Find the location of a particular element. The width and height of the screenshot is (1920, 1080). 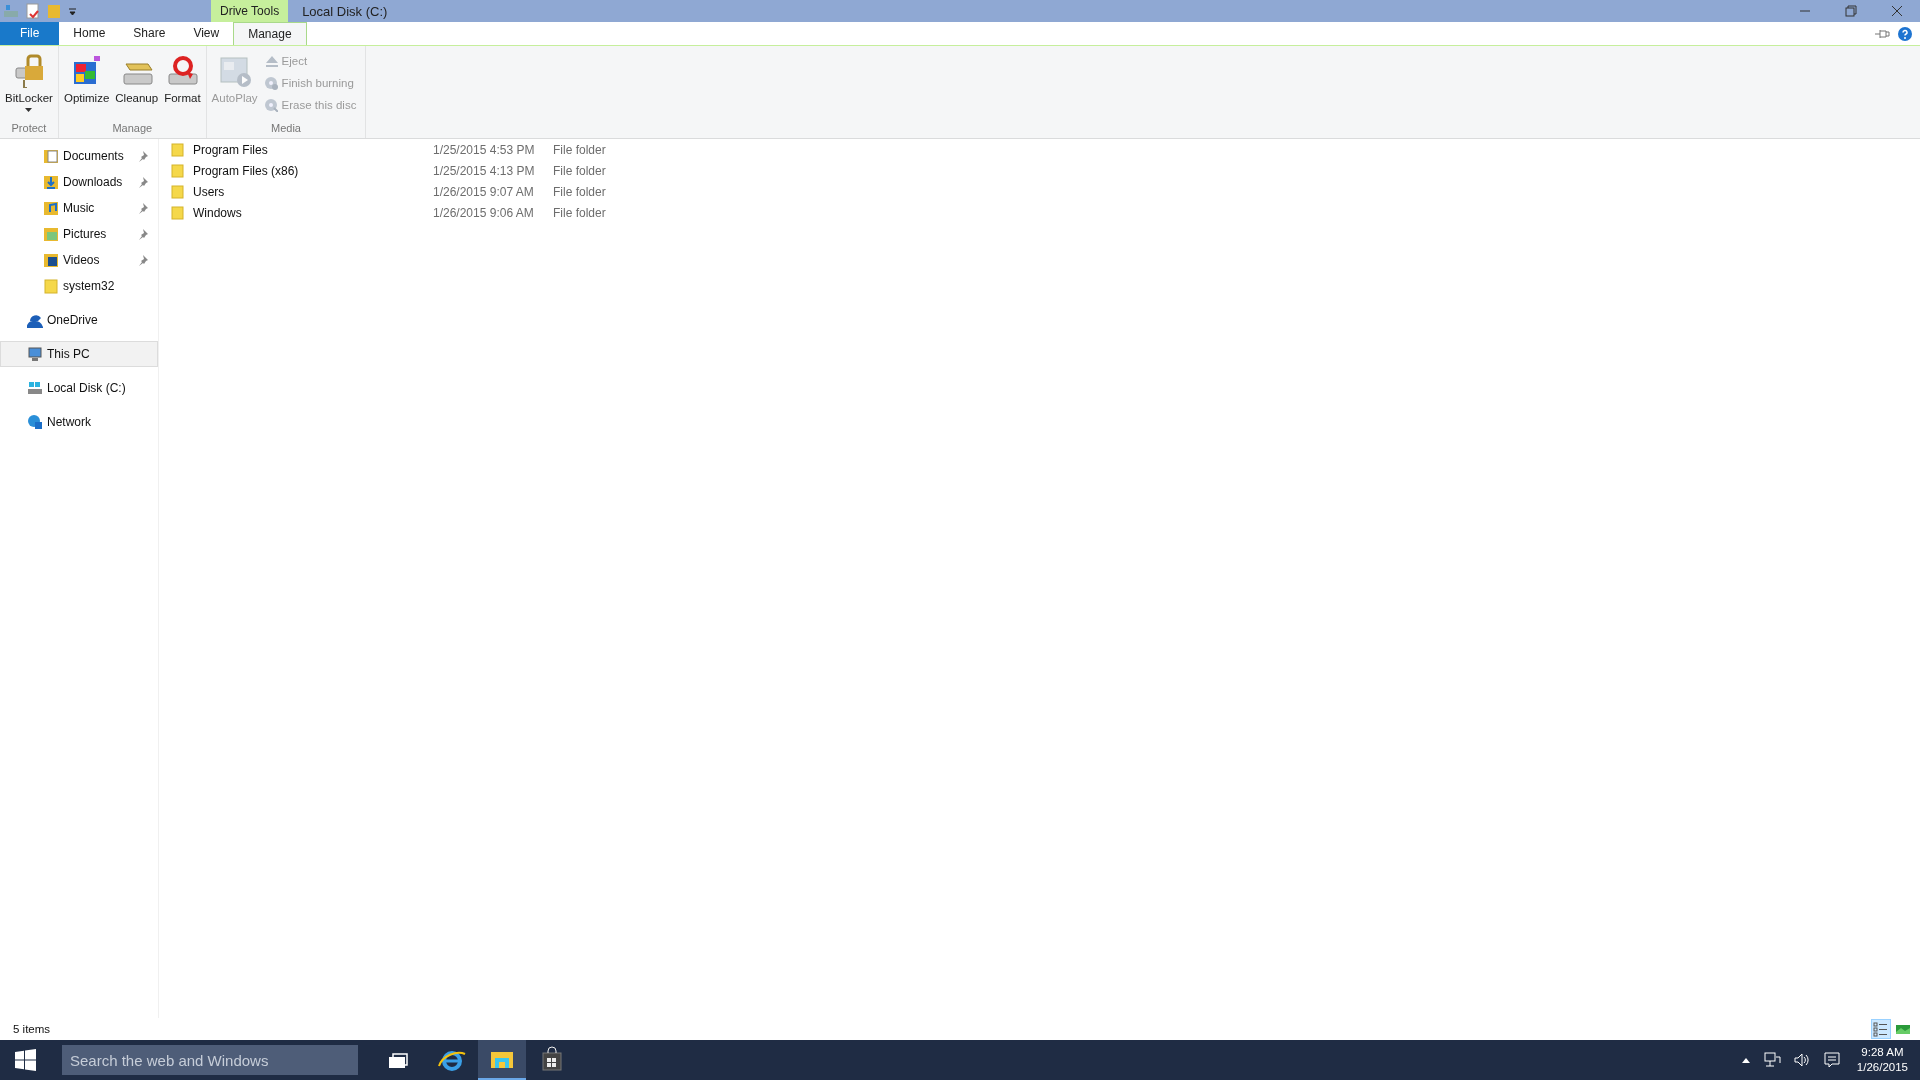

ribbon-tab: Home is located at coordinates (89, 33).